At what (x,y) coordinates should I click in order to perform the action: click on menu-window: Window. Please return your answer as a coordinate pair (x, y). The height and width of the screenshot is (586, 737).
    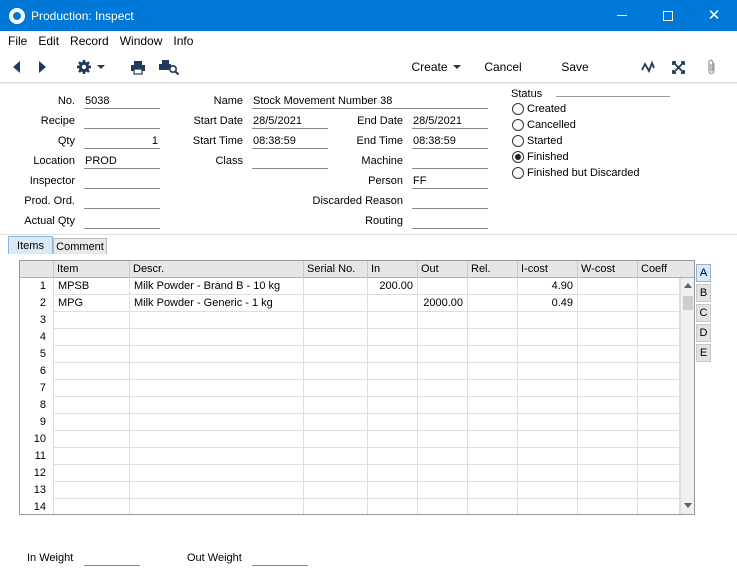
    Looking at the image, I should click on (141, 41).